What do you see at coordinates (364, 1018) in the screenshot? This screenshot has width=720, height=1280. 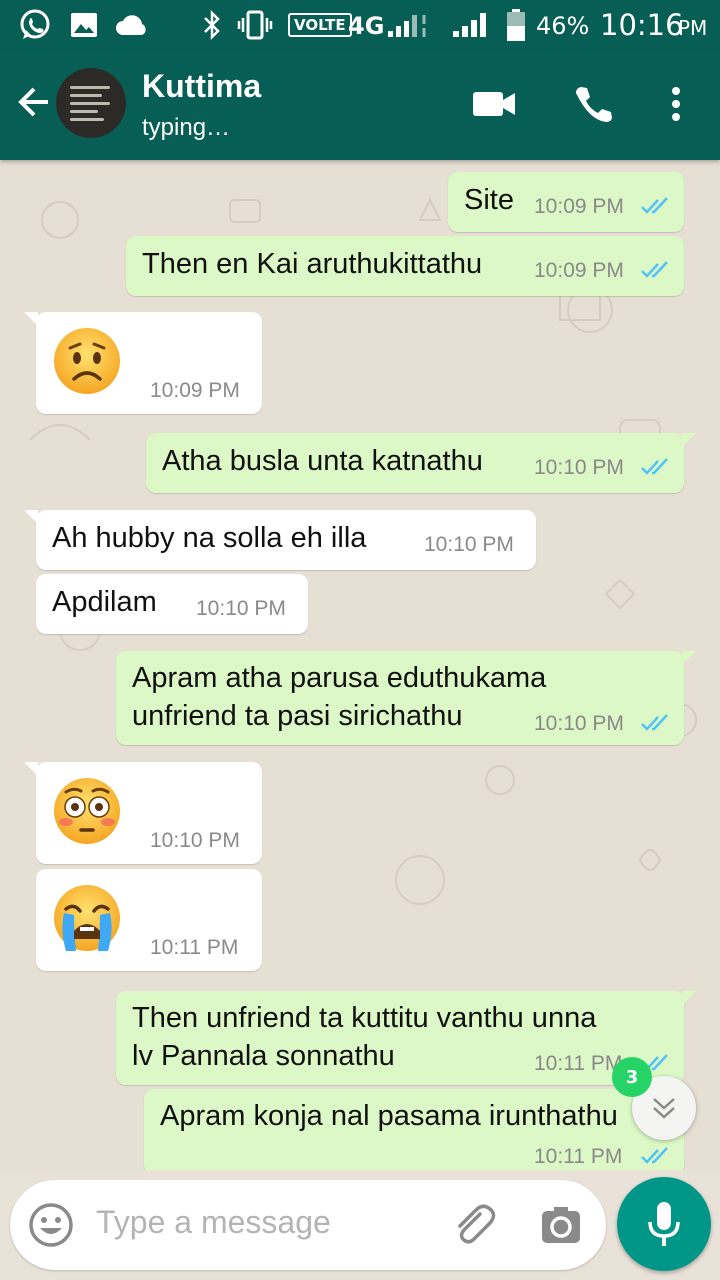 I see `message-text-line-1: Then unfriend ta kuttitu vanthu unna` at bounding box center [364, 1018].